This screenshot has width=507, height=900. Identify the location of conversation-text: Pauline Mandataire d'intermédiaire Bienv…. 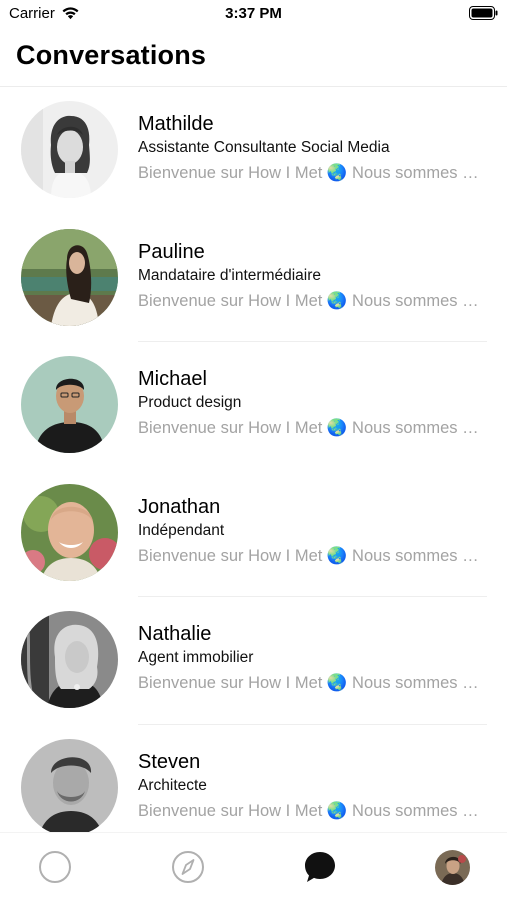
(310, 276).